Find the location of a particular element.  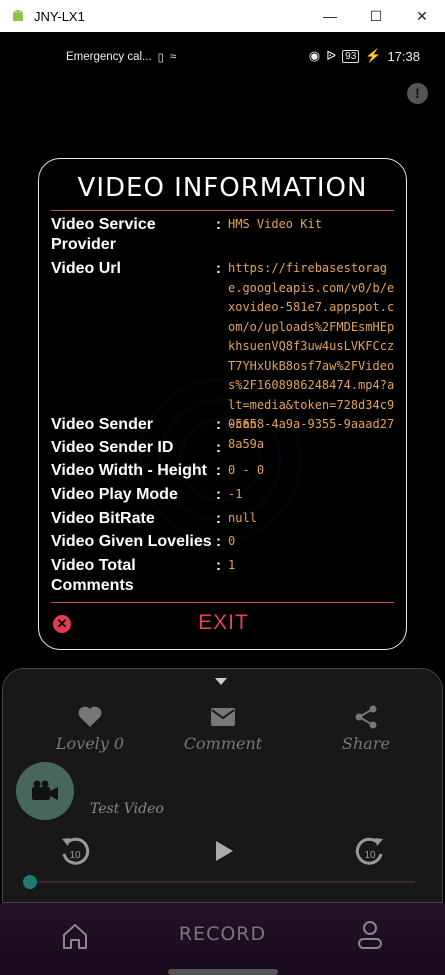

info-icon: ! is located at coordinates (417, 93).